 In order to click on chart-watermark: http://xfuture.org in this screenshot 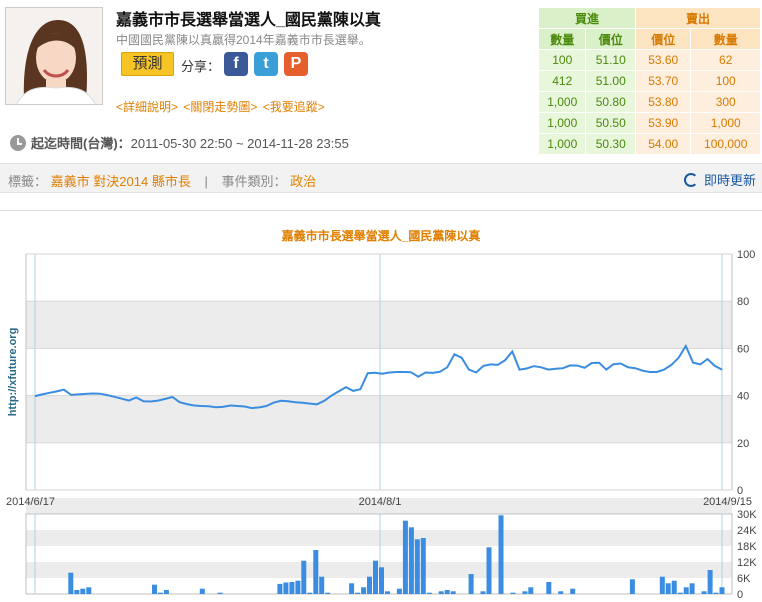, I will do `click(13, 372)`.